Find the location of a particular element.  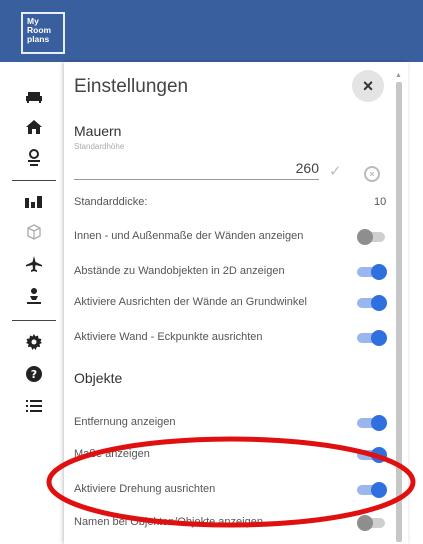

walls-icon is located at coordinates (34, 202).